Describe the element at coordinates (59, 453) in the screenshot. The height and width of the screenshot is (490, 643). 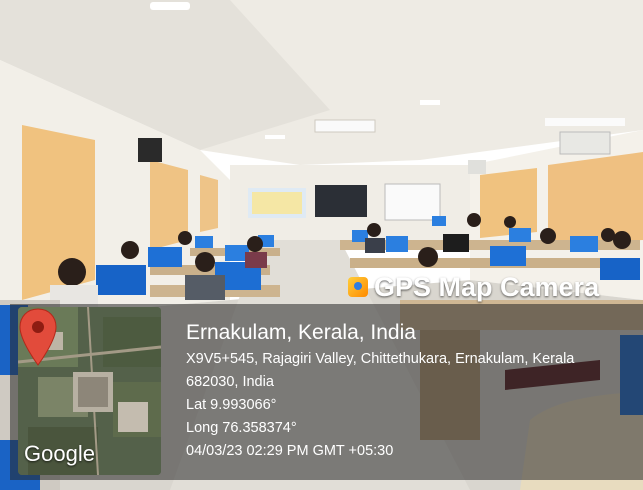
I see `google-logo: Google` at that location.